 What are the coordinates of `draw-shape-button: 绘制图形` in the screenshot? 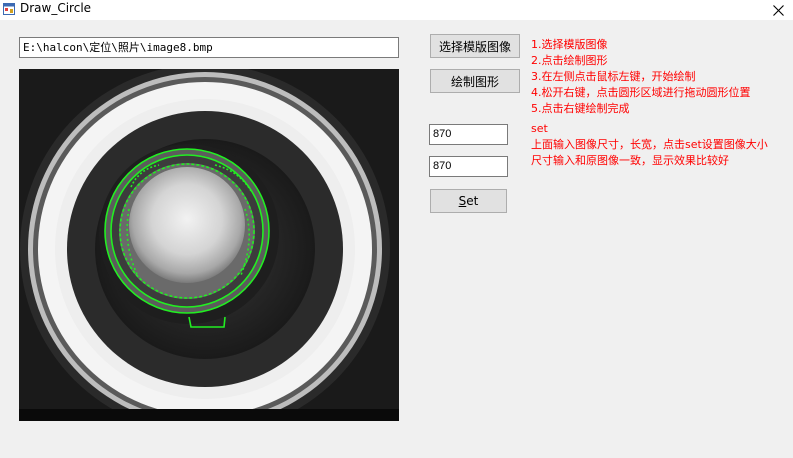 It's located at (475, 81).